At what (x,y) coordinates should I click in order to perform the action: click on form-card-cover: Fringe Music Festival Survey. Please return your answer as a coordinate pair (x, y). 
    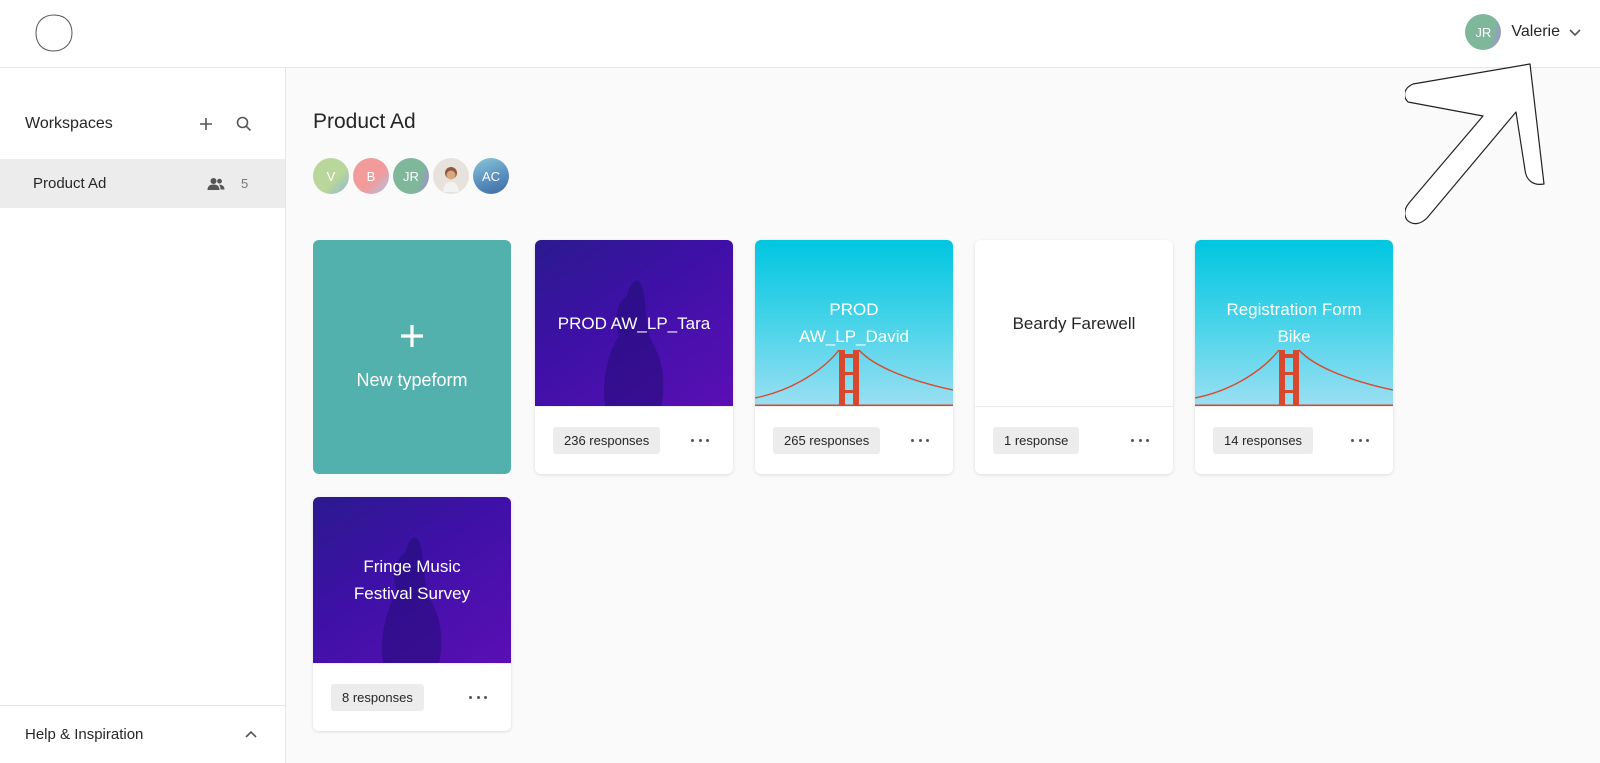
    Looking at the image, I should click on (412, 580).